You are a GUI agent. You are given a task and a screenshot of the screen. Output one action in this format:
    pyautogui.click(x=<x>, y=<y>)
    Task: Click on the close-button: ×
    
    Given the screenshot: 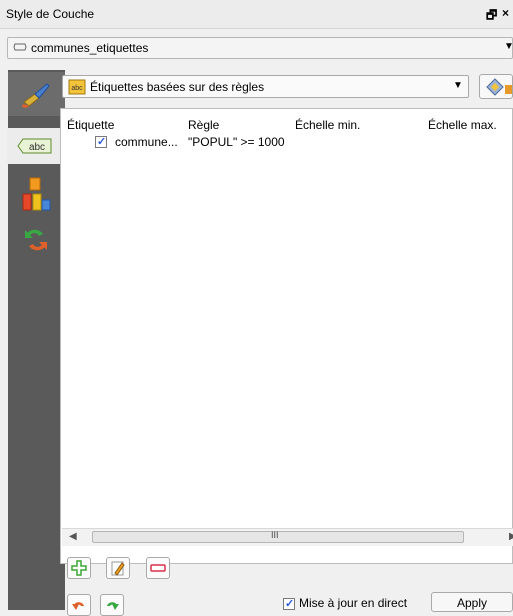 What is the action you would take?
    pyautogui.click(x=505, y=13)
    